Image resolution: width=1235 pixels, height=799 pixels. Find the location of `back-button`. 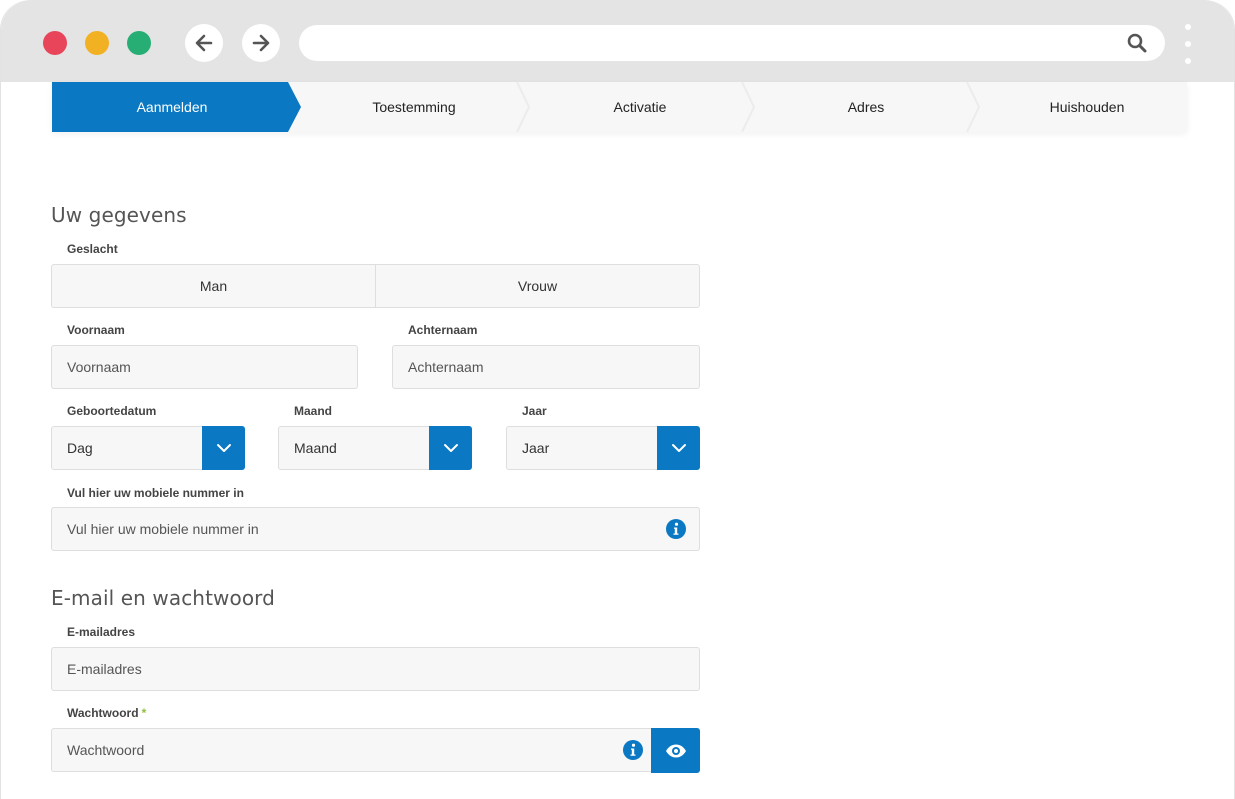

back-button is located at coordinates (204, 43).